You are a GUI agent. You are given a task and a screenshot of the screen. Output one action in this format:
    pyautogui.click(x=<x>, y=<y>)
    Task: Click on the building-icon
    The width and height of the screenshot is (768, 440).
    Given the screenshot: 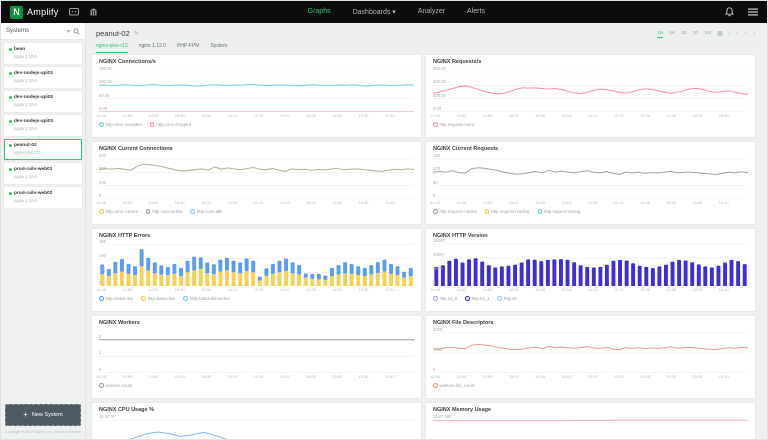 What is the action you would take?
    pyautogui.click(x=93, y=12)
    